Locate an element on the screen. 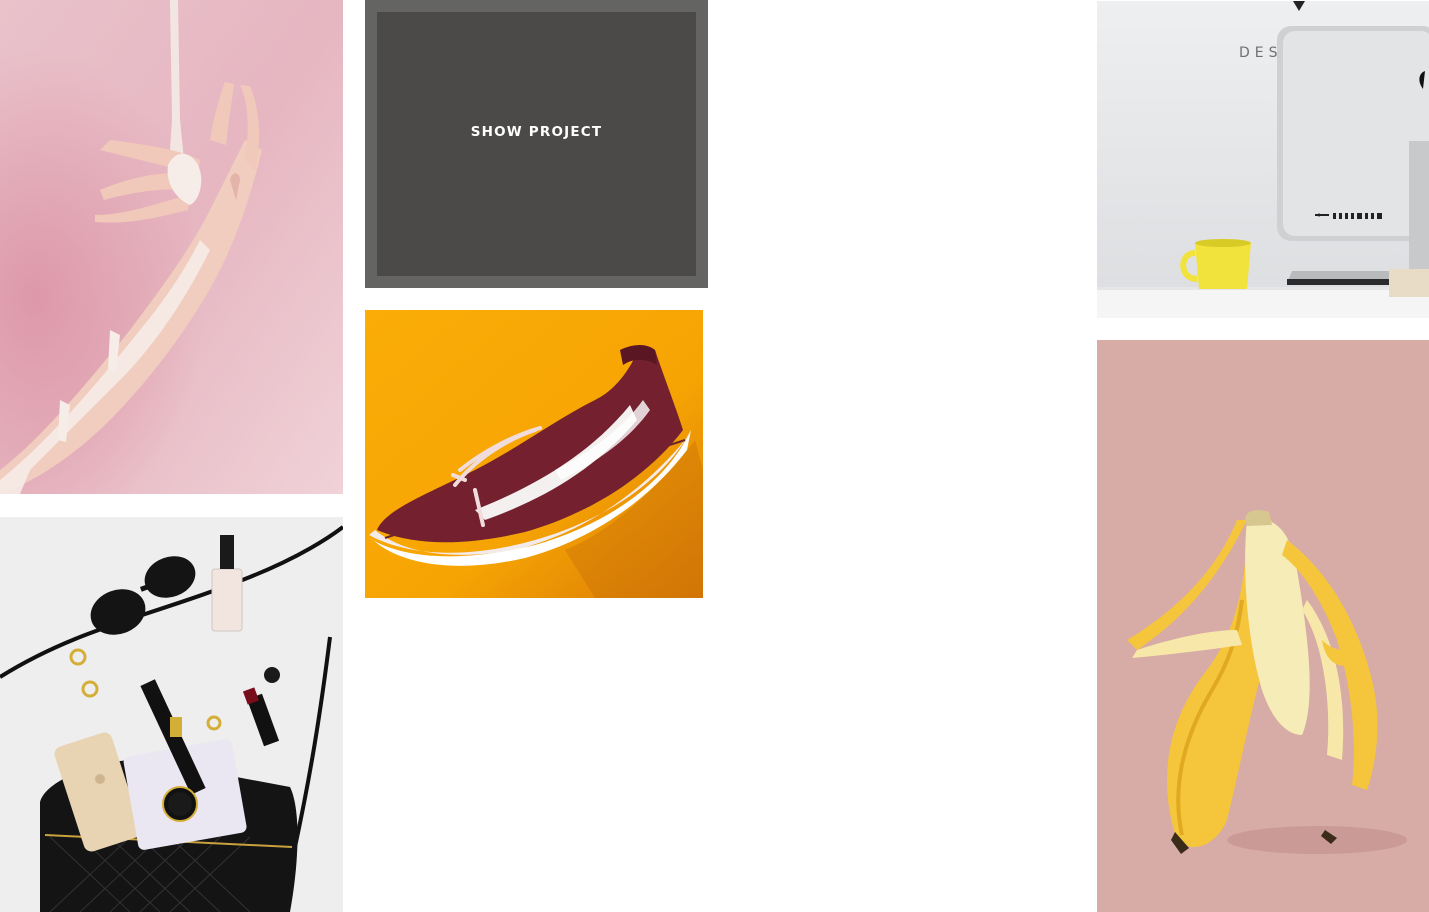 The height and width of the screenshot is (912, 1429). project-tile-bag is located at coordinates (171, 714).